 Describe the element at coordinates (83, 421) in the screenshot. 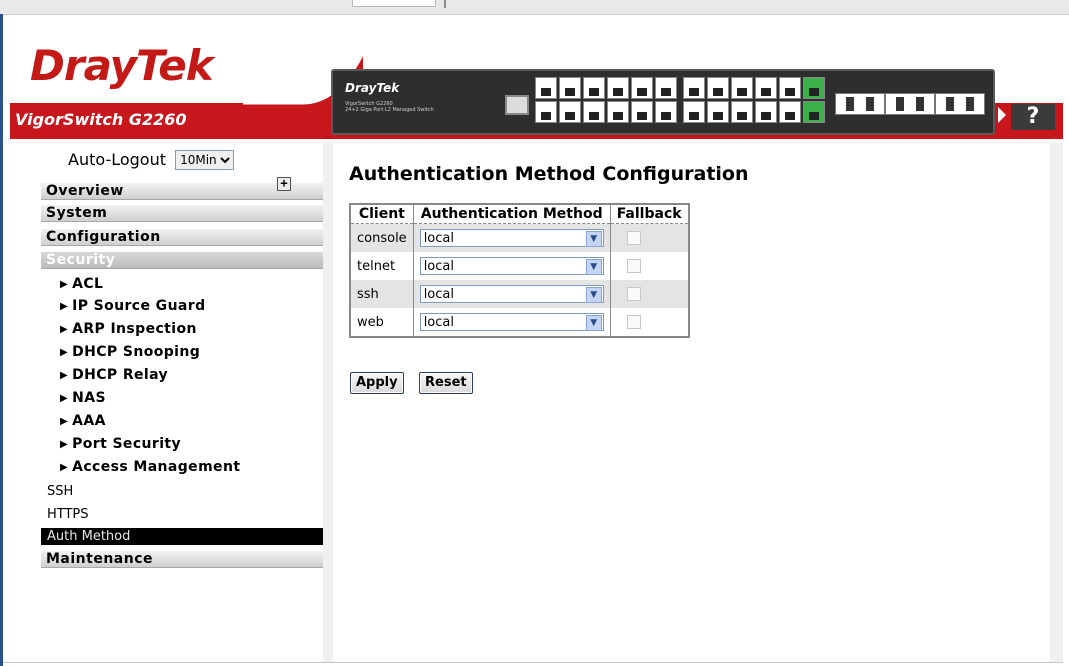

I see `nav-item-aaa: ▶ AAA` at that location.